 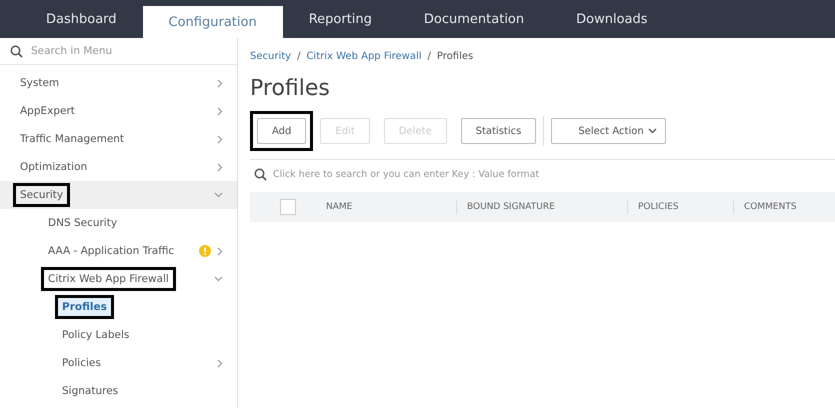 I want to click on menu-item-label: Optimization, so click(x=53, y=167).